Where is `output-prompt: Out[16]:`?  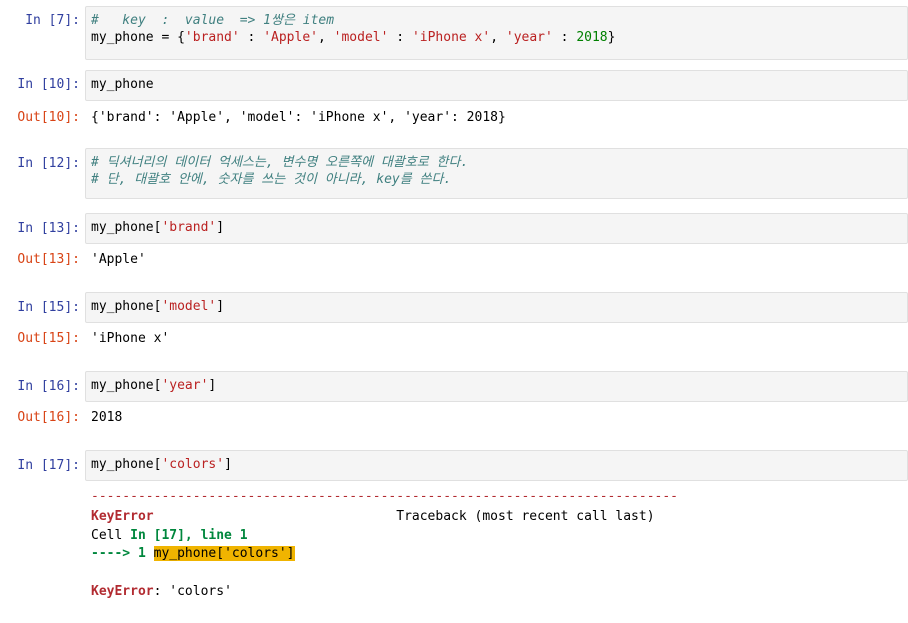 output-prompt: Out[16]: is located at coordinates (48, 417).